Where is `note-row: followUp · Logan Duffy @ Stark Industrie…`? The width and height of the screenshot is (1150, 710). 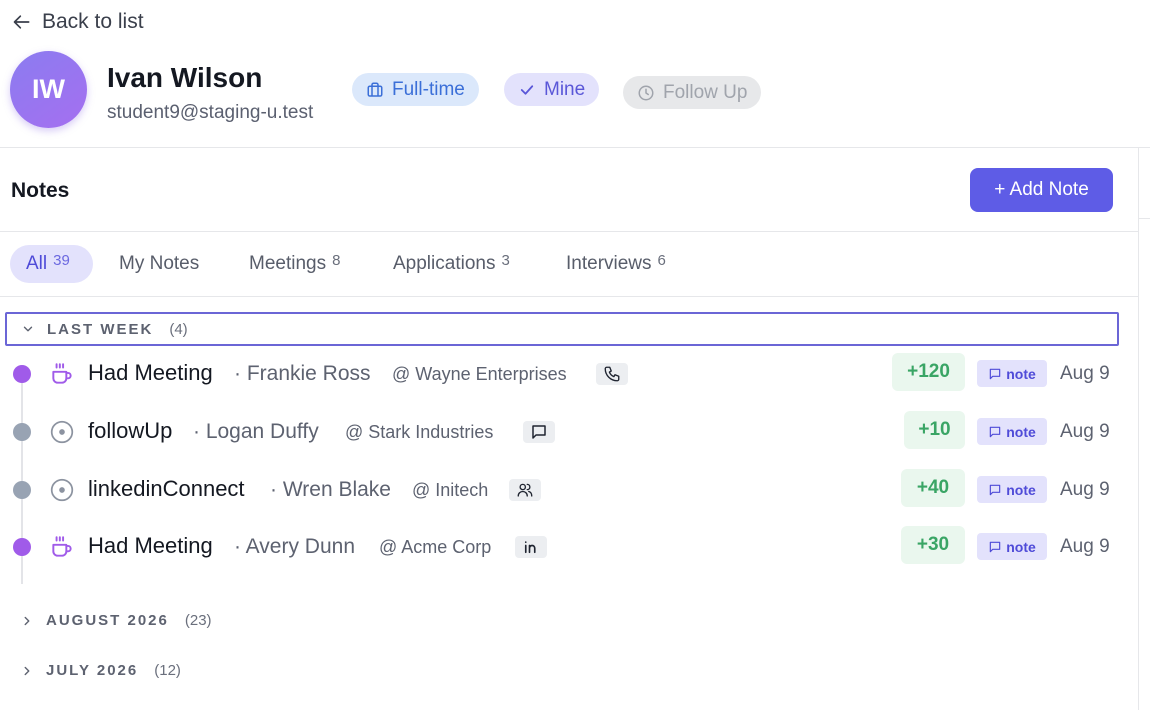
note-row: followUp · Logan Duffy @ Stark Industrie… is located at coordinates (569, 431).